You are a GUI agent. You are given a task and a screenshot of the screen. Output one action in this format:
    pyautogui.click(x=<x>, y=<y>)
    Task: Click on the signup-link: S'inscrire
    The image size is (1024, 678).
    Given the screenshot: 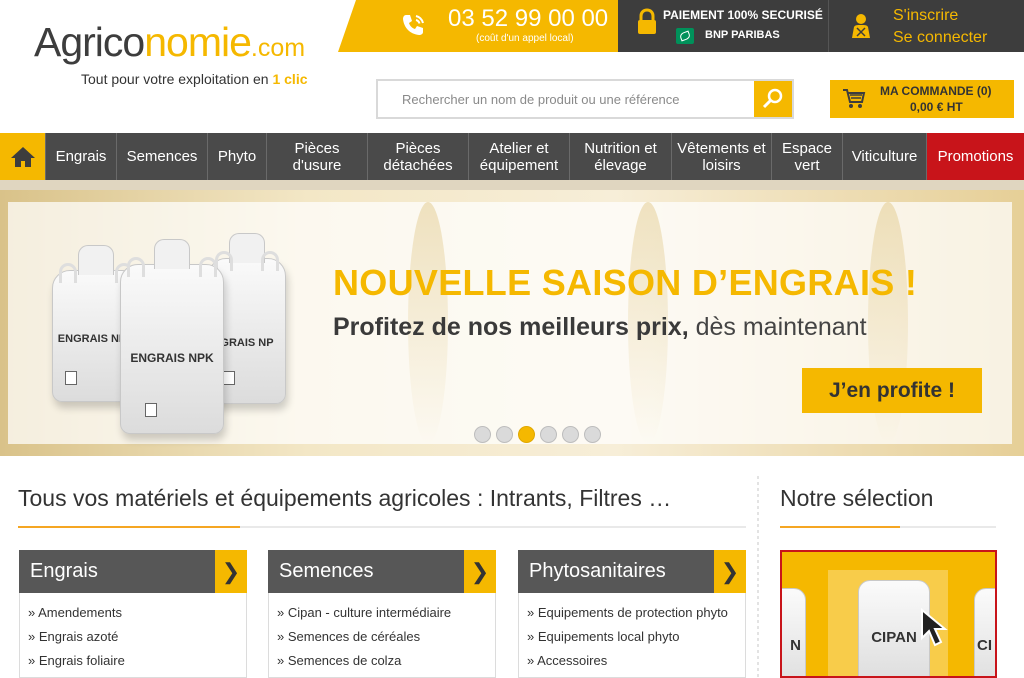 What is the action you would take?
    pyautogui.click(x=925, y=16)
    